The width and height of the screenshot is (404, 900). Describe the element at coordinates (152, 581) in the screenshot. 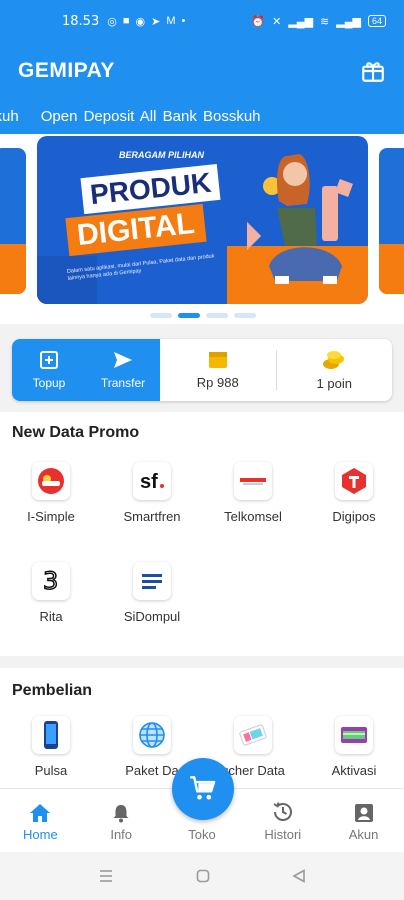

I see `dompul-logo-icon` at that location.